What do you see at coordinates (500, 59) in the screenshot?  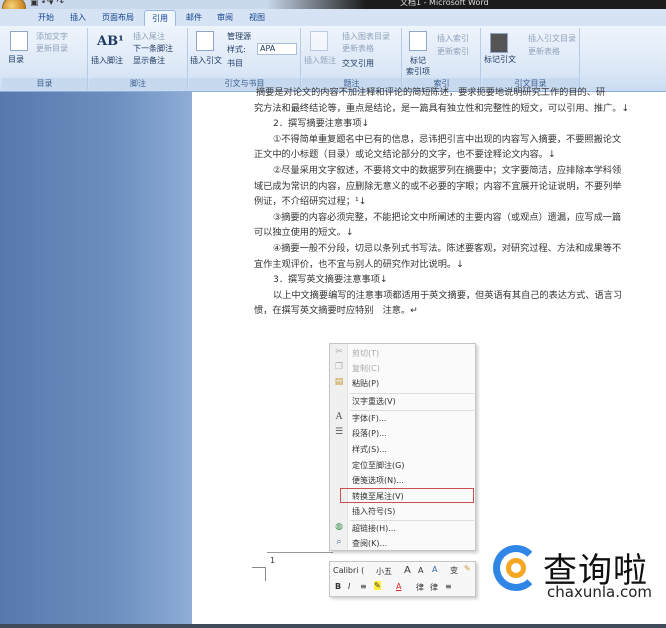 I see `mark-citation-button: 标记引文` at bounding box center [500, 59].